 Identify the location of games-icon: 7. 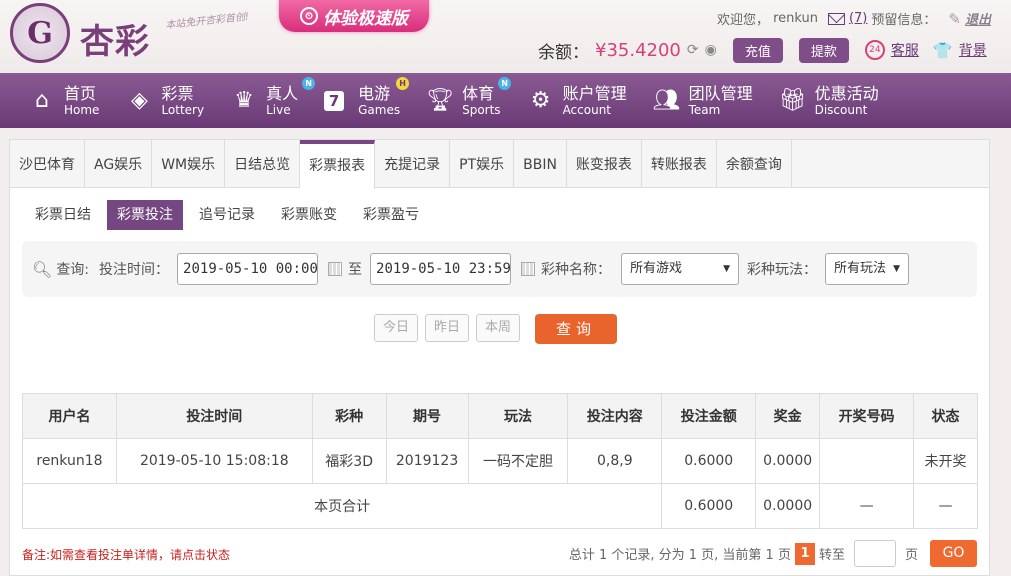
(334, 100).